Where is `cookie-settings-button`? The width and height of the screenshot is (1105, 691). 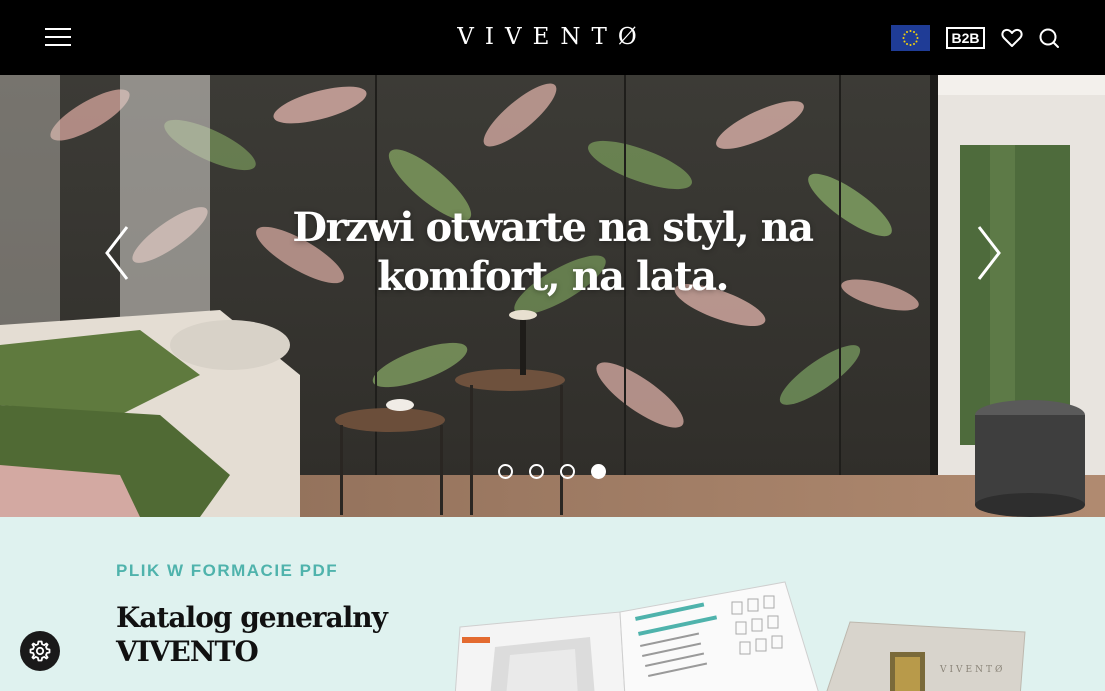
cookie-settings-button is located at coordinates (40, 651).